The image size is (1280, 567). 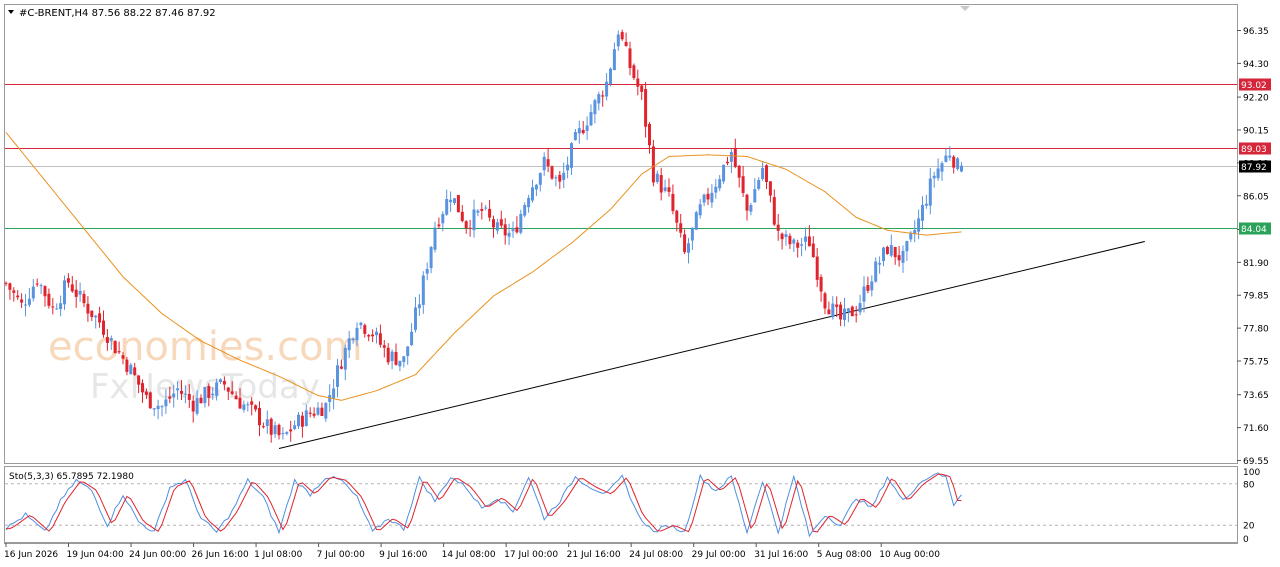 I want to click on time-tick-label: 10 Aug 00:00, so click(x=909, y=555).